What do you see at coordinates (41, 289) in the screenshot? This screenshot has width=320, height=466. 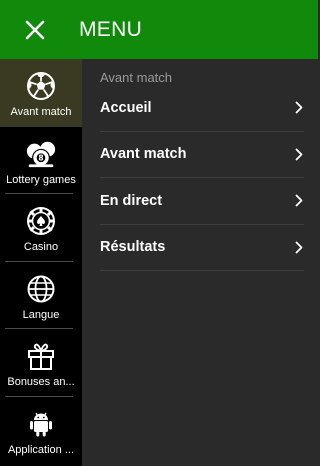 I see `globe-icon` at bounding box center [41, 289].